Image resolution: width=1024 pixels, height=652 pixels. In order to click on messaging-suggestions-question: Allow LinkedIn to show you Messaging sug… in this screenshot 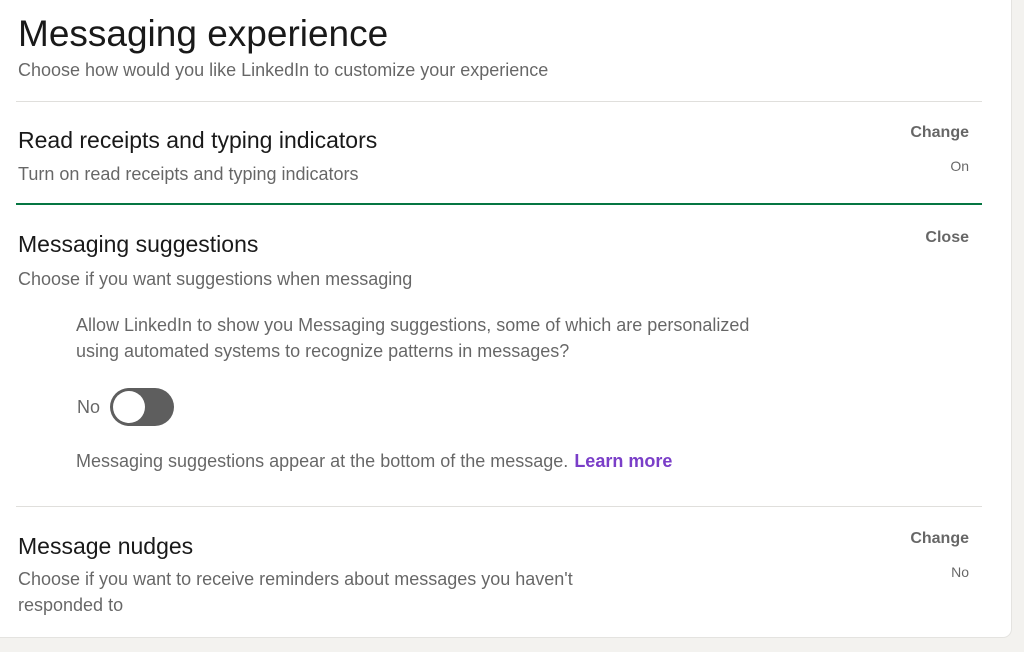, I will do `click(413, 338)`.